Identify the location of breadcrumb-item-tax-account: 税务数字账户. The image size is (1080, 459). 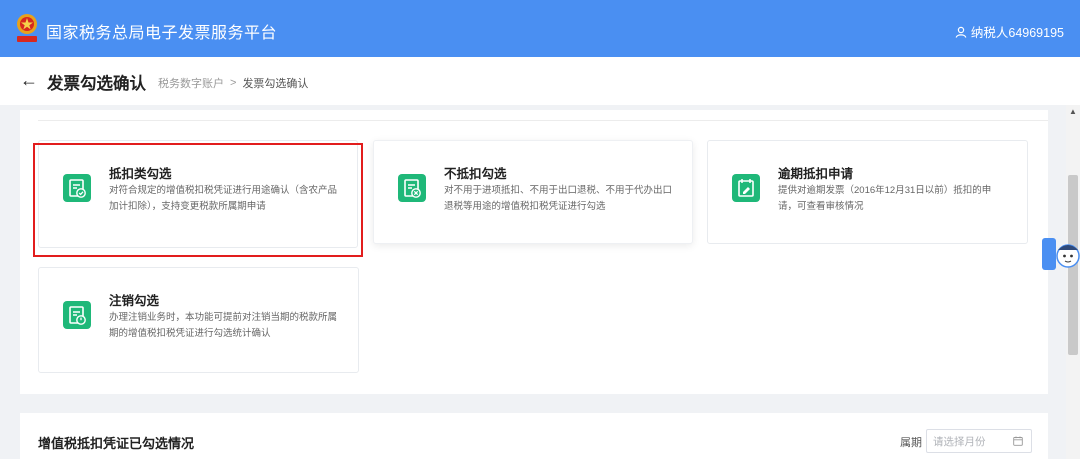
(191, 83).